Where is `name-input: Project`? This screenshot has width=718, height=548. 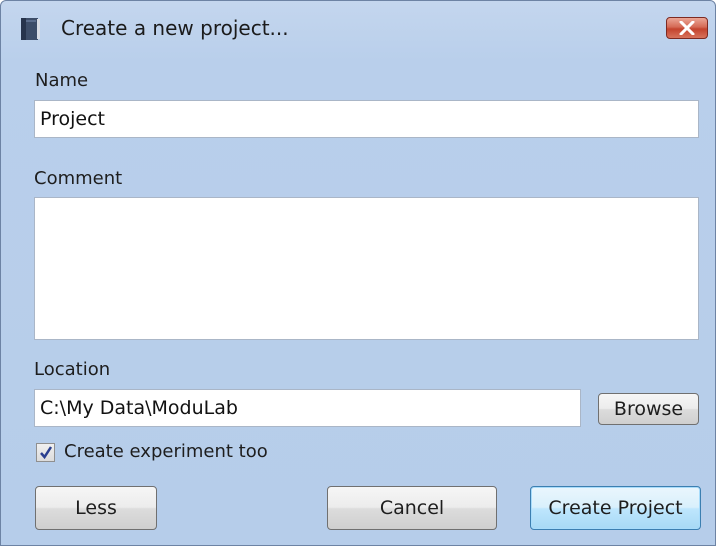 name-input: Project is located at coordinates (366, 119).